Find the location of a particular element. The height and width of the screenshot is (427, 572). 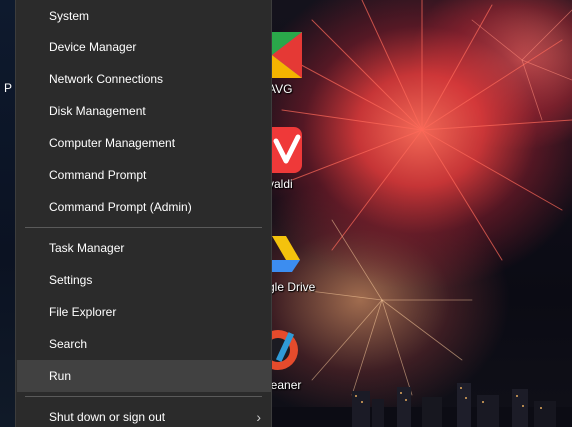

avg-desktop-icon: AVG is located at coordinates (300, 67).